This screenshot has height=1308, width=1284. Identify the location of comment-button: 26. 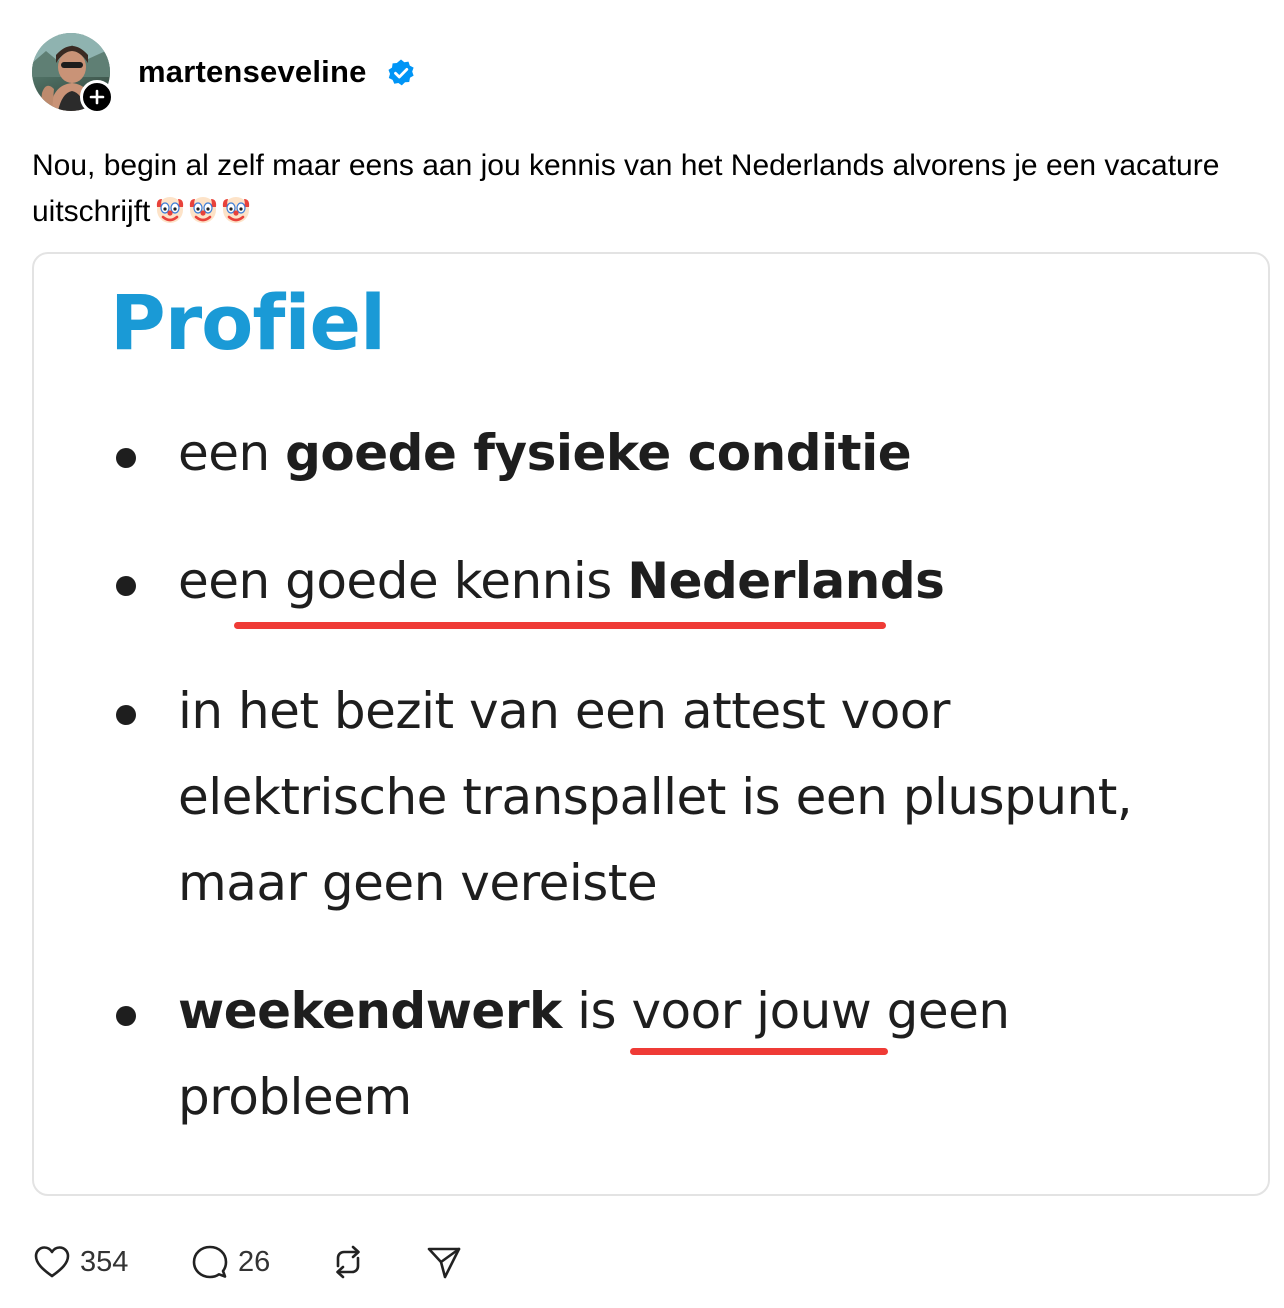
(230, 1262).